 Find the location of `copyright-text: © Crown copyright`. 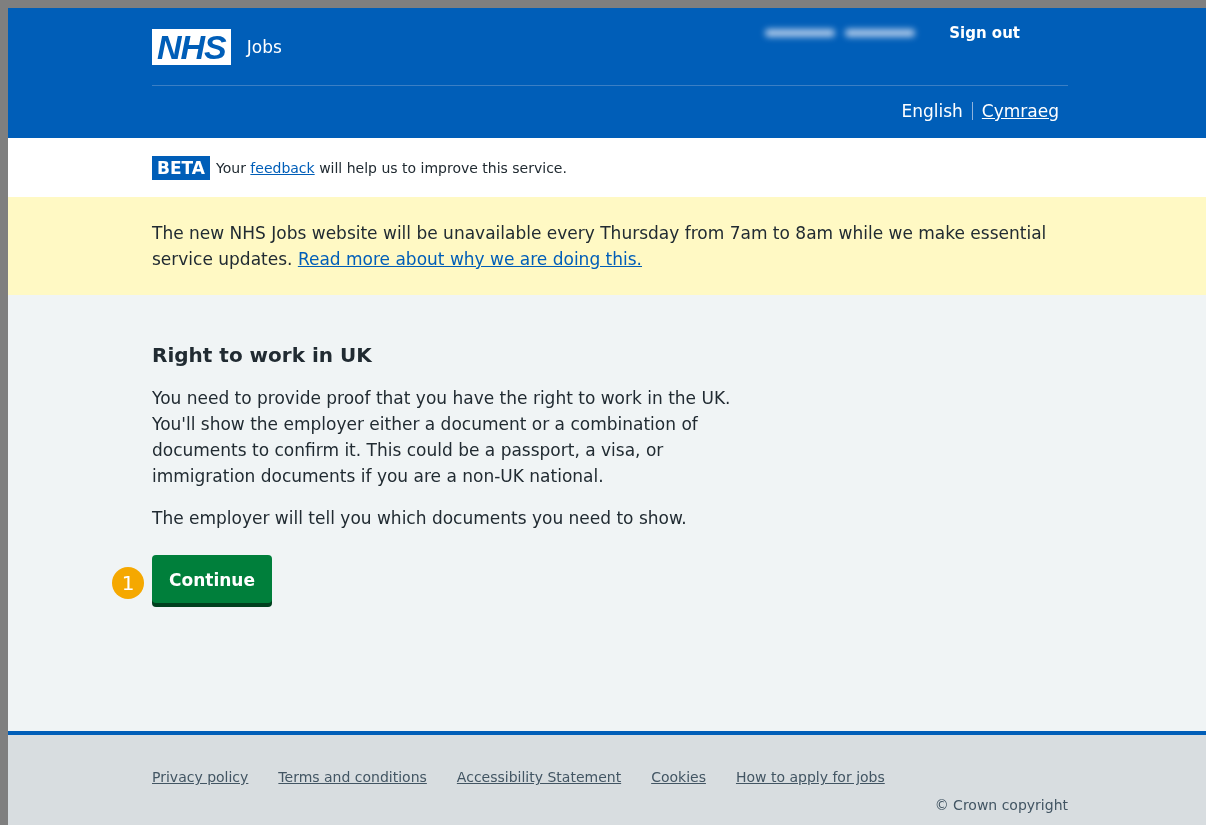

copyright-text: © Crown copyright is located at coordinates (1000, 805).